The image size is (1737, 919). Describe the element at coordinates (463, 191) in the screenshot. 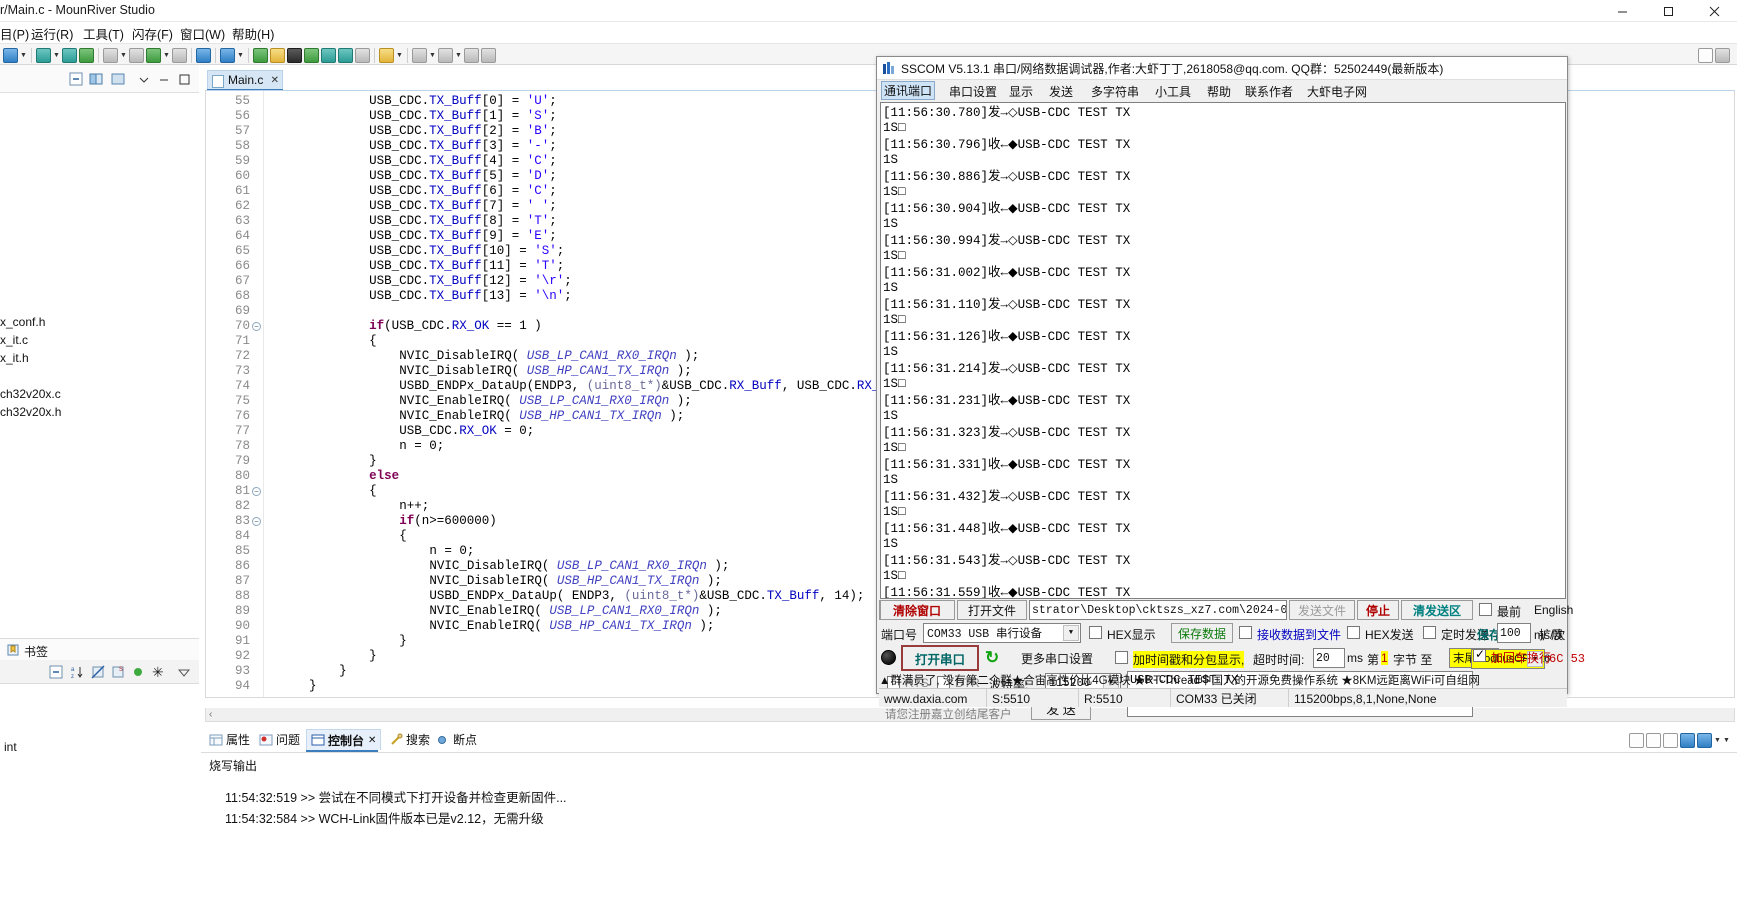

I see `code-line: USB_CDC.TX_Buff[6] = 'C';` at that location.